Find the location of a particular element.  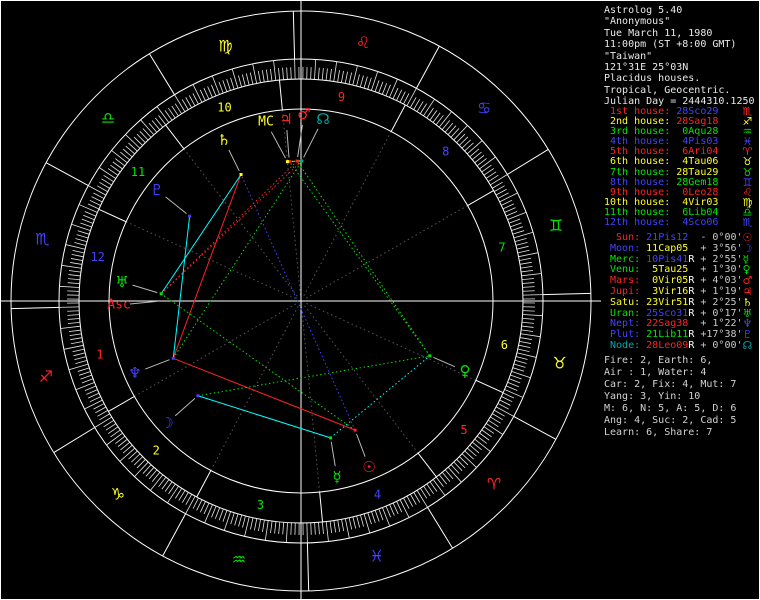

planet-label: Sun: is located at coordinates (625, 237).